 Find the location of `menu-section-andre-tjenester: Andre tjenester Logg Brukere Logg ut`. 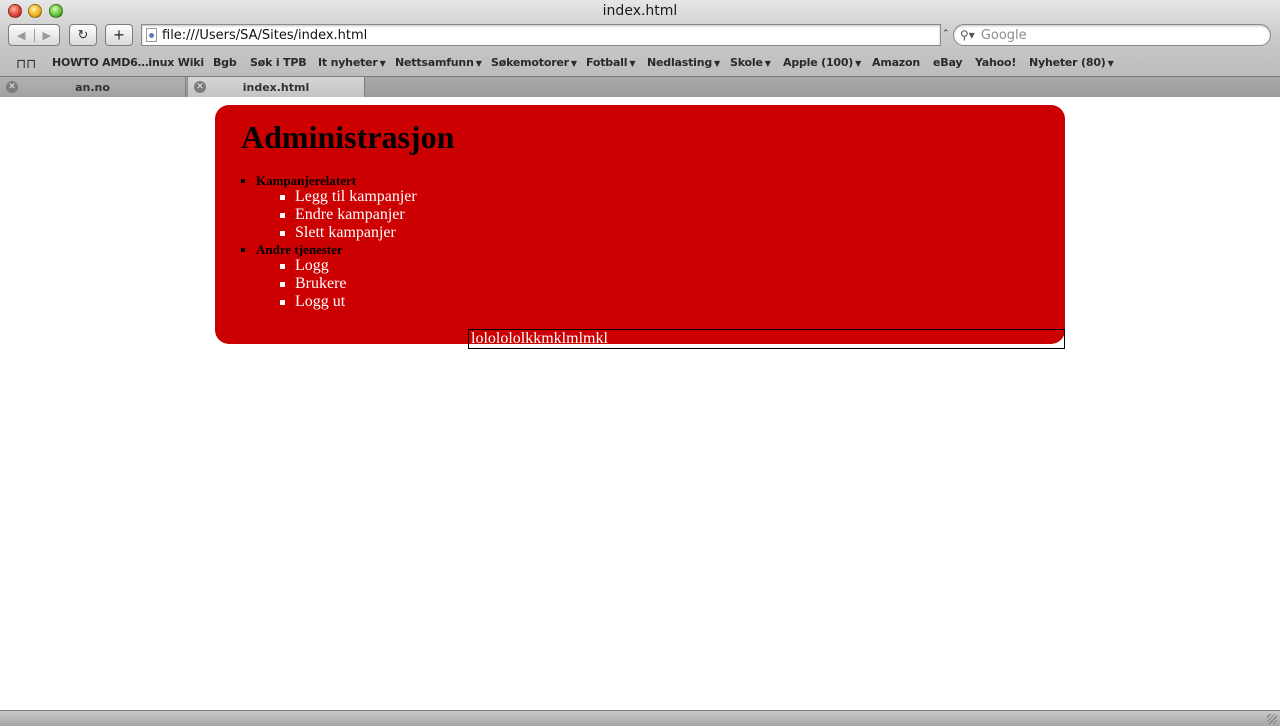

menu-section-andre-tjenester: Andre tjenester Logg Brukere Logg ut is located at coordinates (329, 276).